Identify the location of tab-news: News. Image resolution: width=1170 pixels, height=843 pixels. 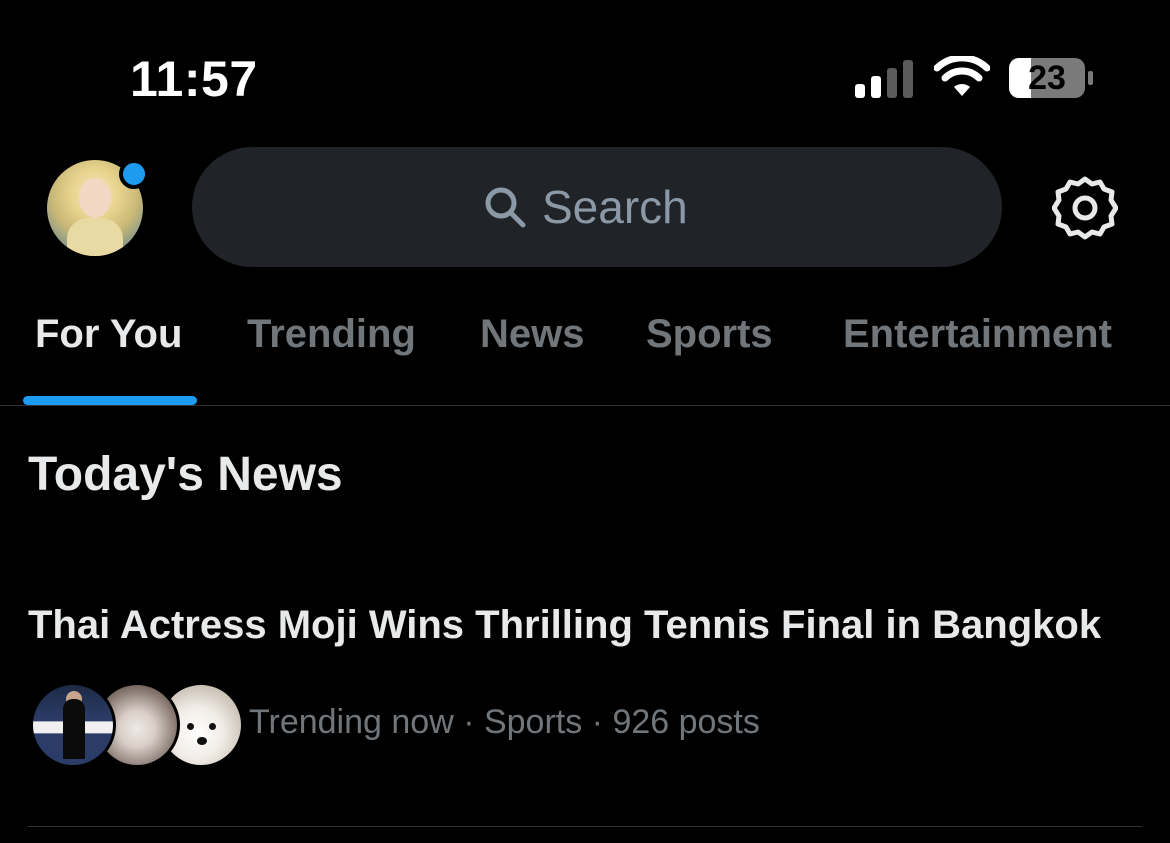
(532, 334).